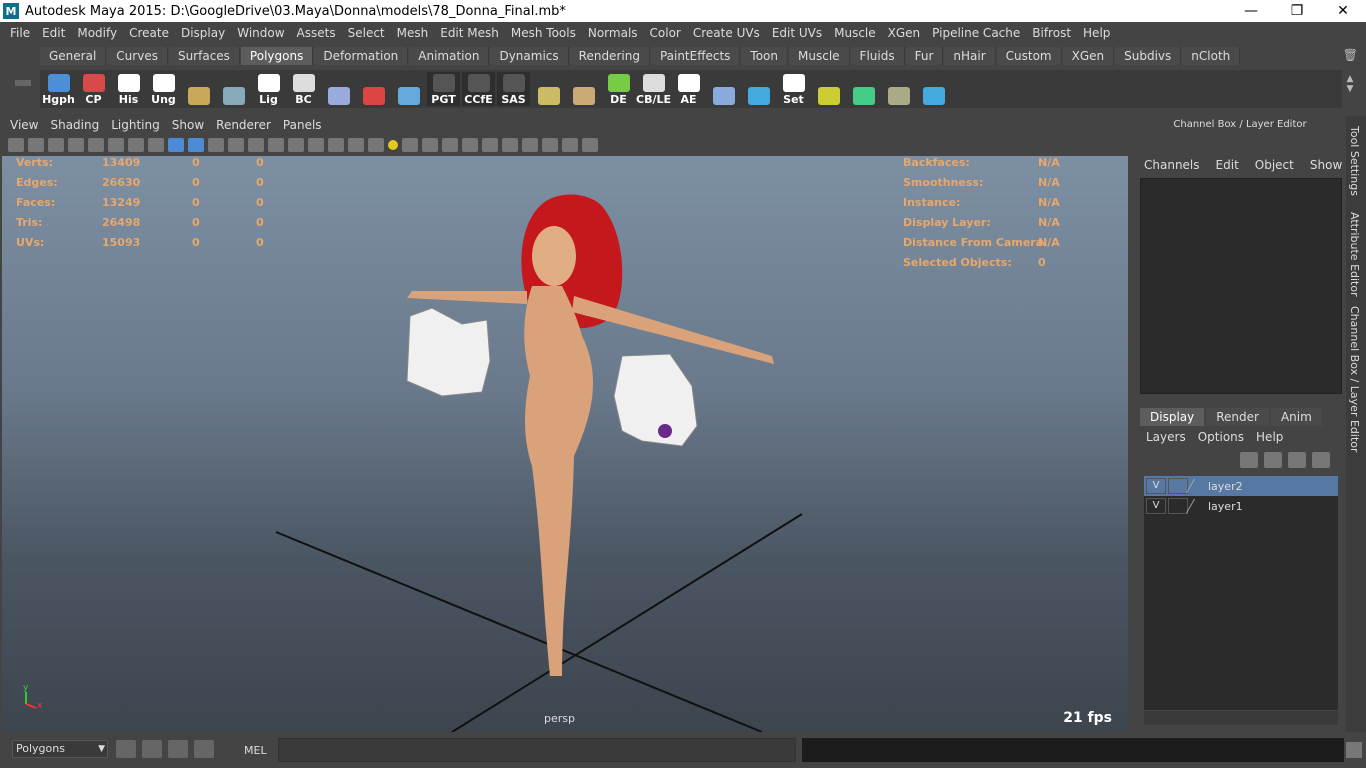  Describe the element at coordinates (877, 56) in the screenshot. I see `shelf-tab-fluids: Fluids` at that location.